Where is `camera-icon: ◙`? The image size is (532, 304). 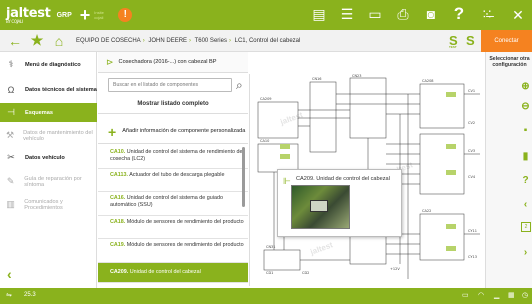 camera-icon: ◙ is located at coordinates (431, 14).